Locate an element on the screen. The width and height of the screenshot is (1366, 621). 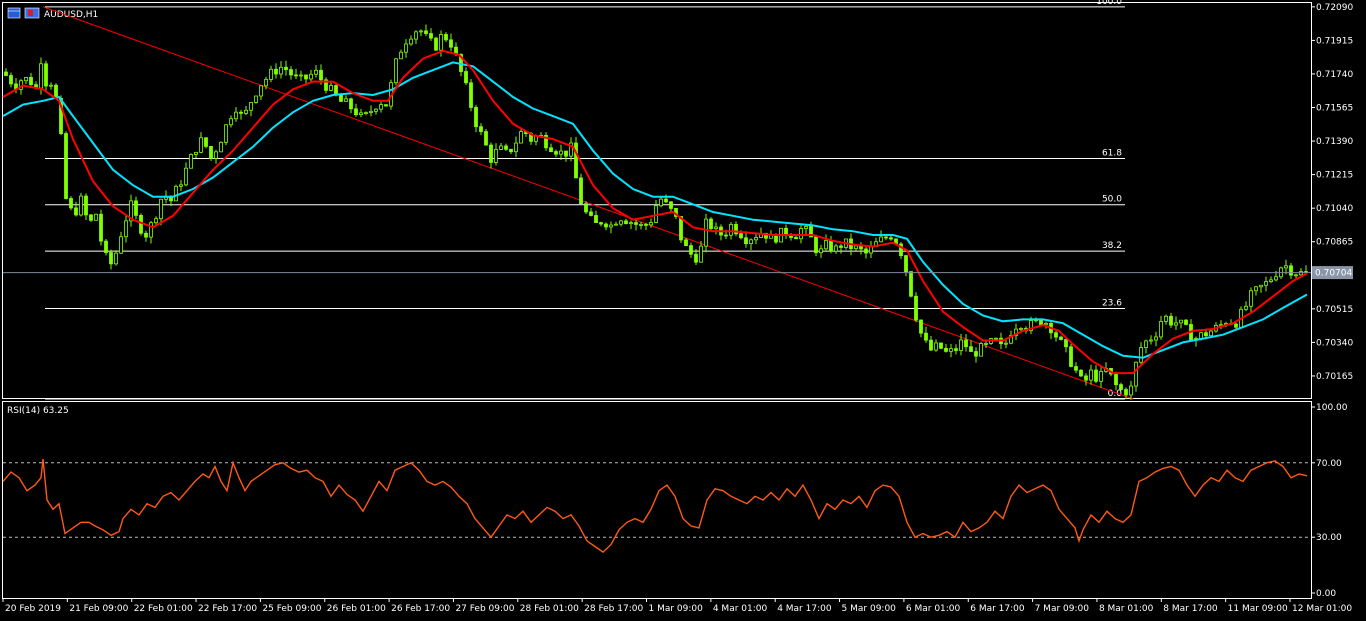
rsi-tick-label: 0.00 is located at coordinates (1326, 594).